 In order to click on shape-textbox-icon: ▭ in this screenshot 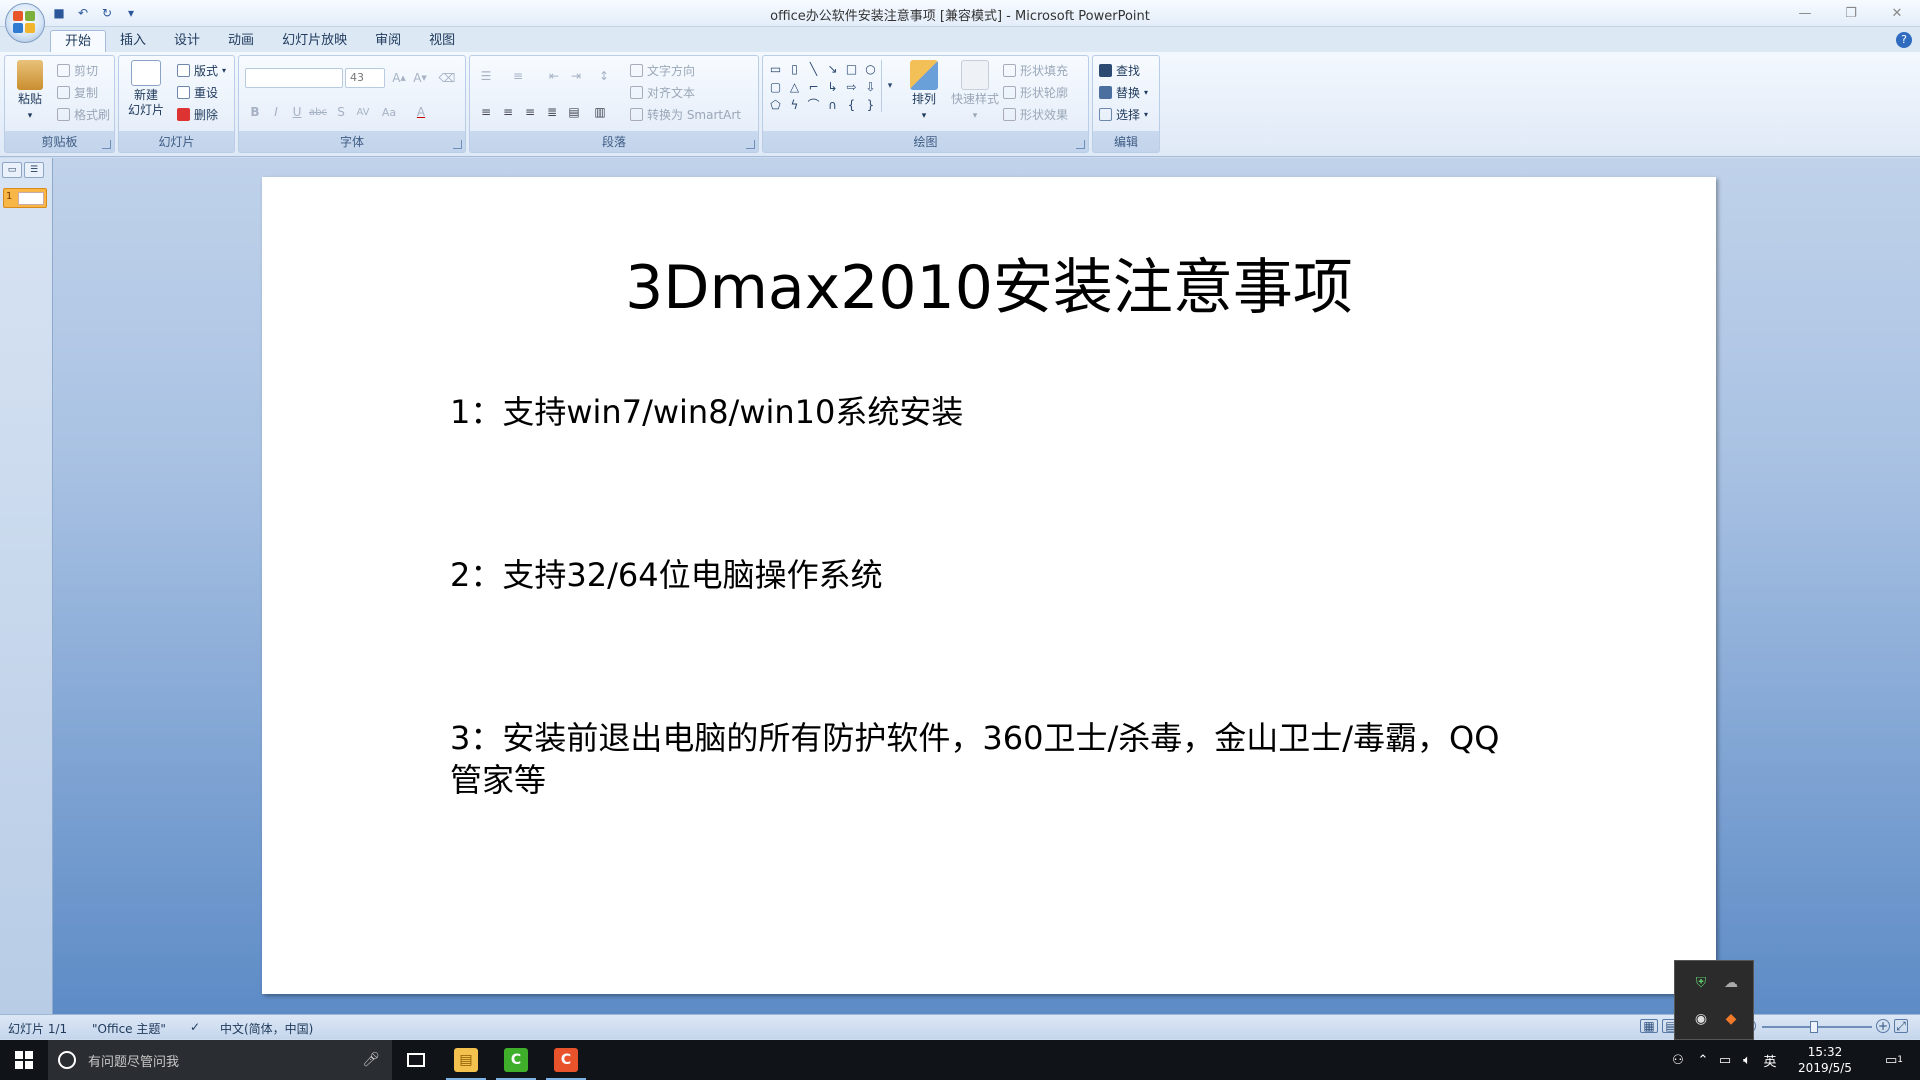, I will do `click(775, 68)`.